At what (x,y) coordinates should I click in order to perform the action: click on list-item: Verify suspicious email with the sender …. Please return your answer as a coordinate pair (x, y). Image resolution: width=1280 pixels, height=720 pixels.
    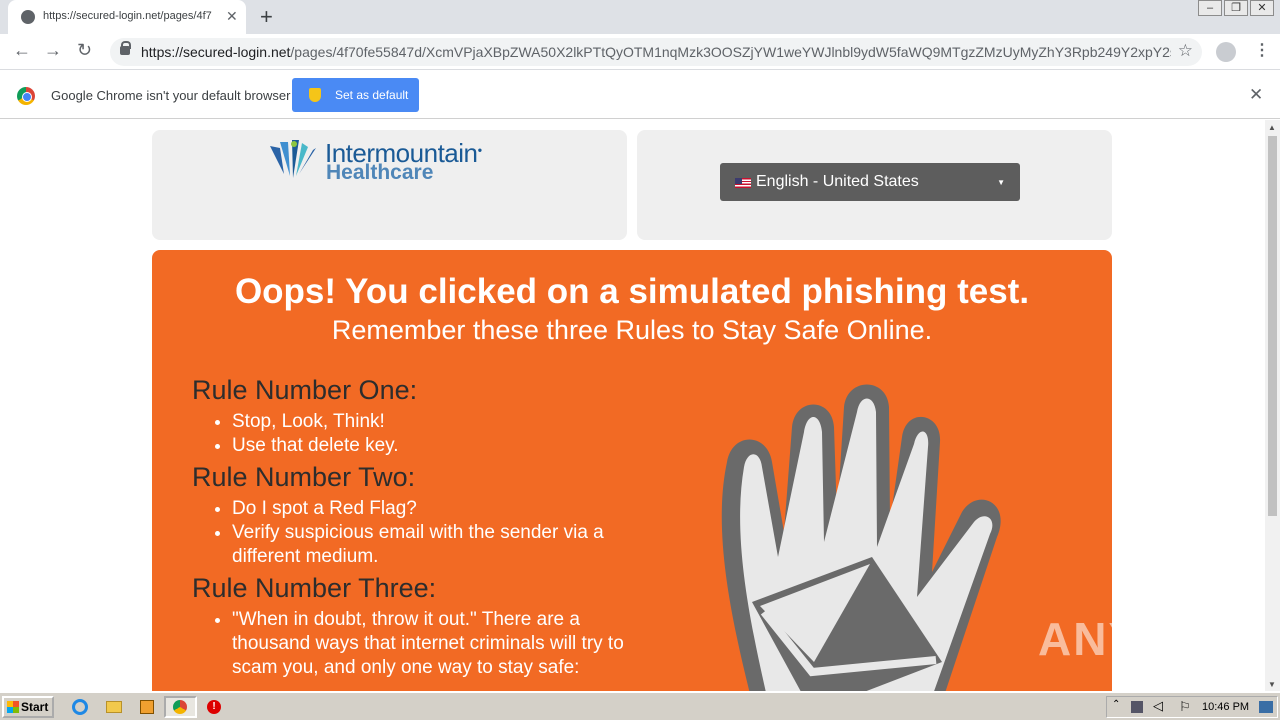
    Looking at the image, I should click on (432, 545).